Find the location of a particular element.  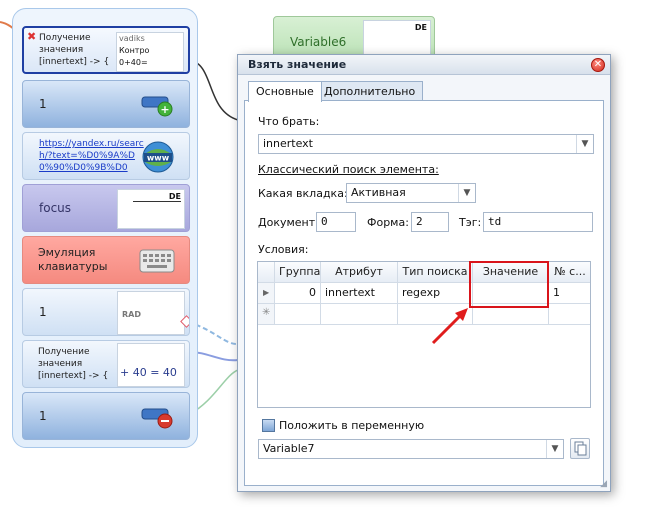

focus-preview-rule is located at coordinates (157, 201).